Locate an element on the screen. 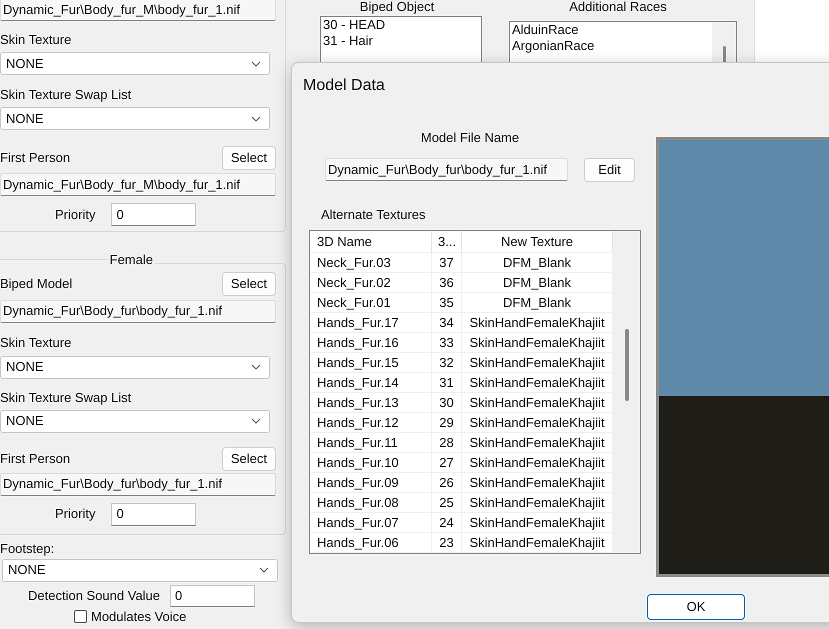 The image size is (829, 629). table-cell: 36 is located at coordinates (447, 282).